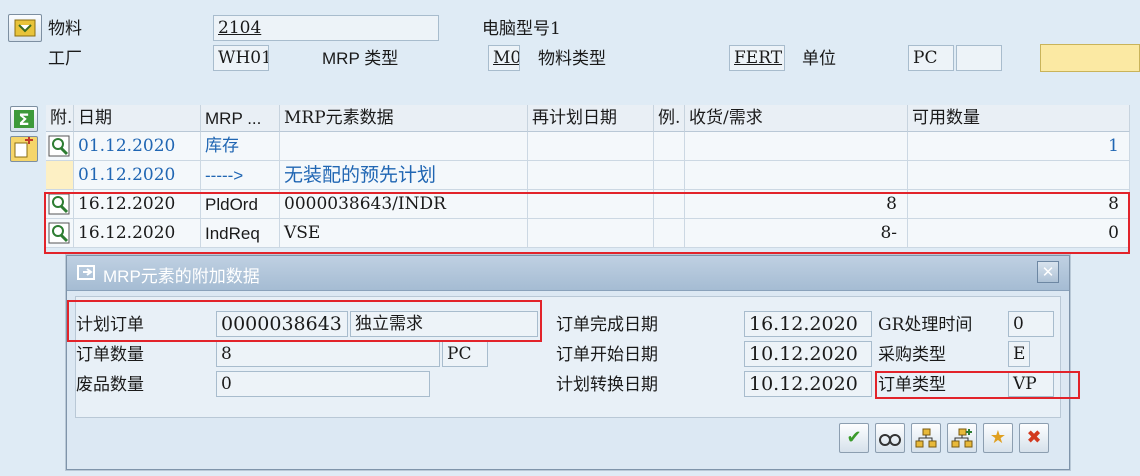 The width and height of the screenshot is (1140, 476). Describe the element at coordinates (912, 355) in the screenshot. I see `procurement-type-label: 采购类型` at that location.